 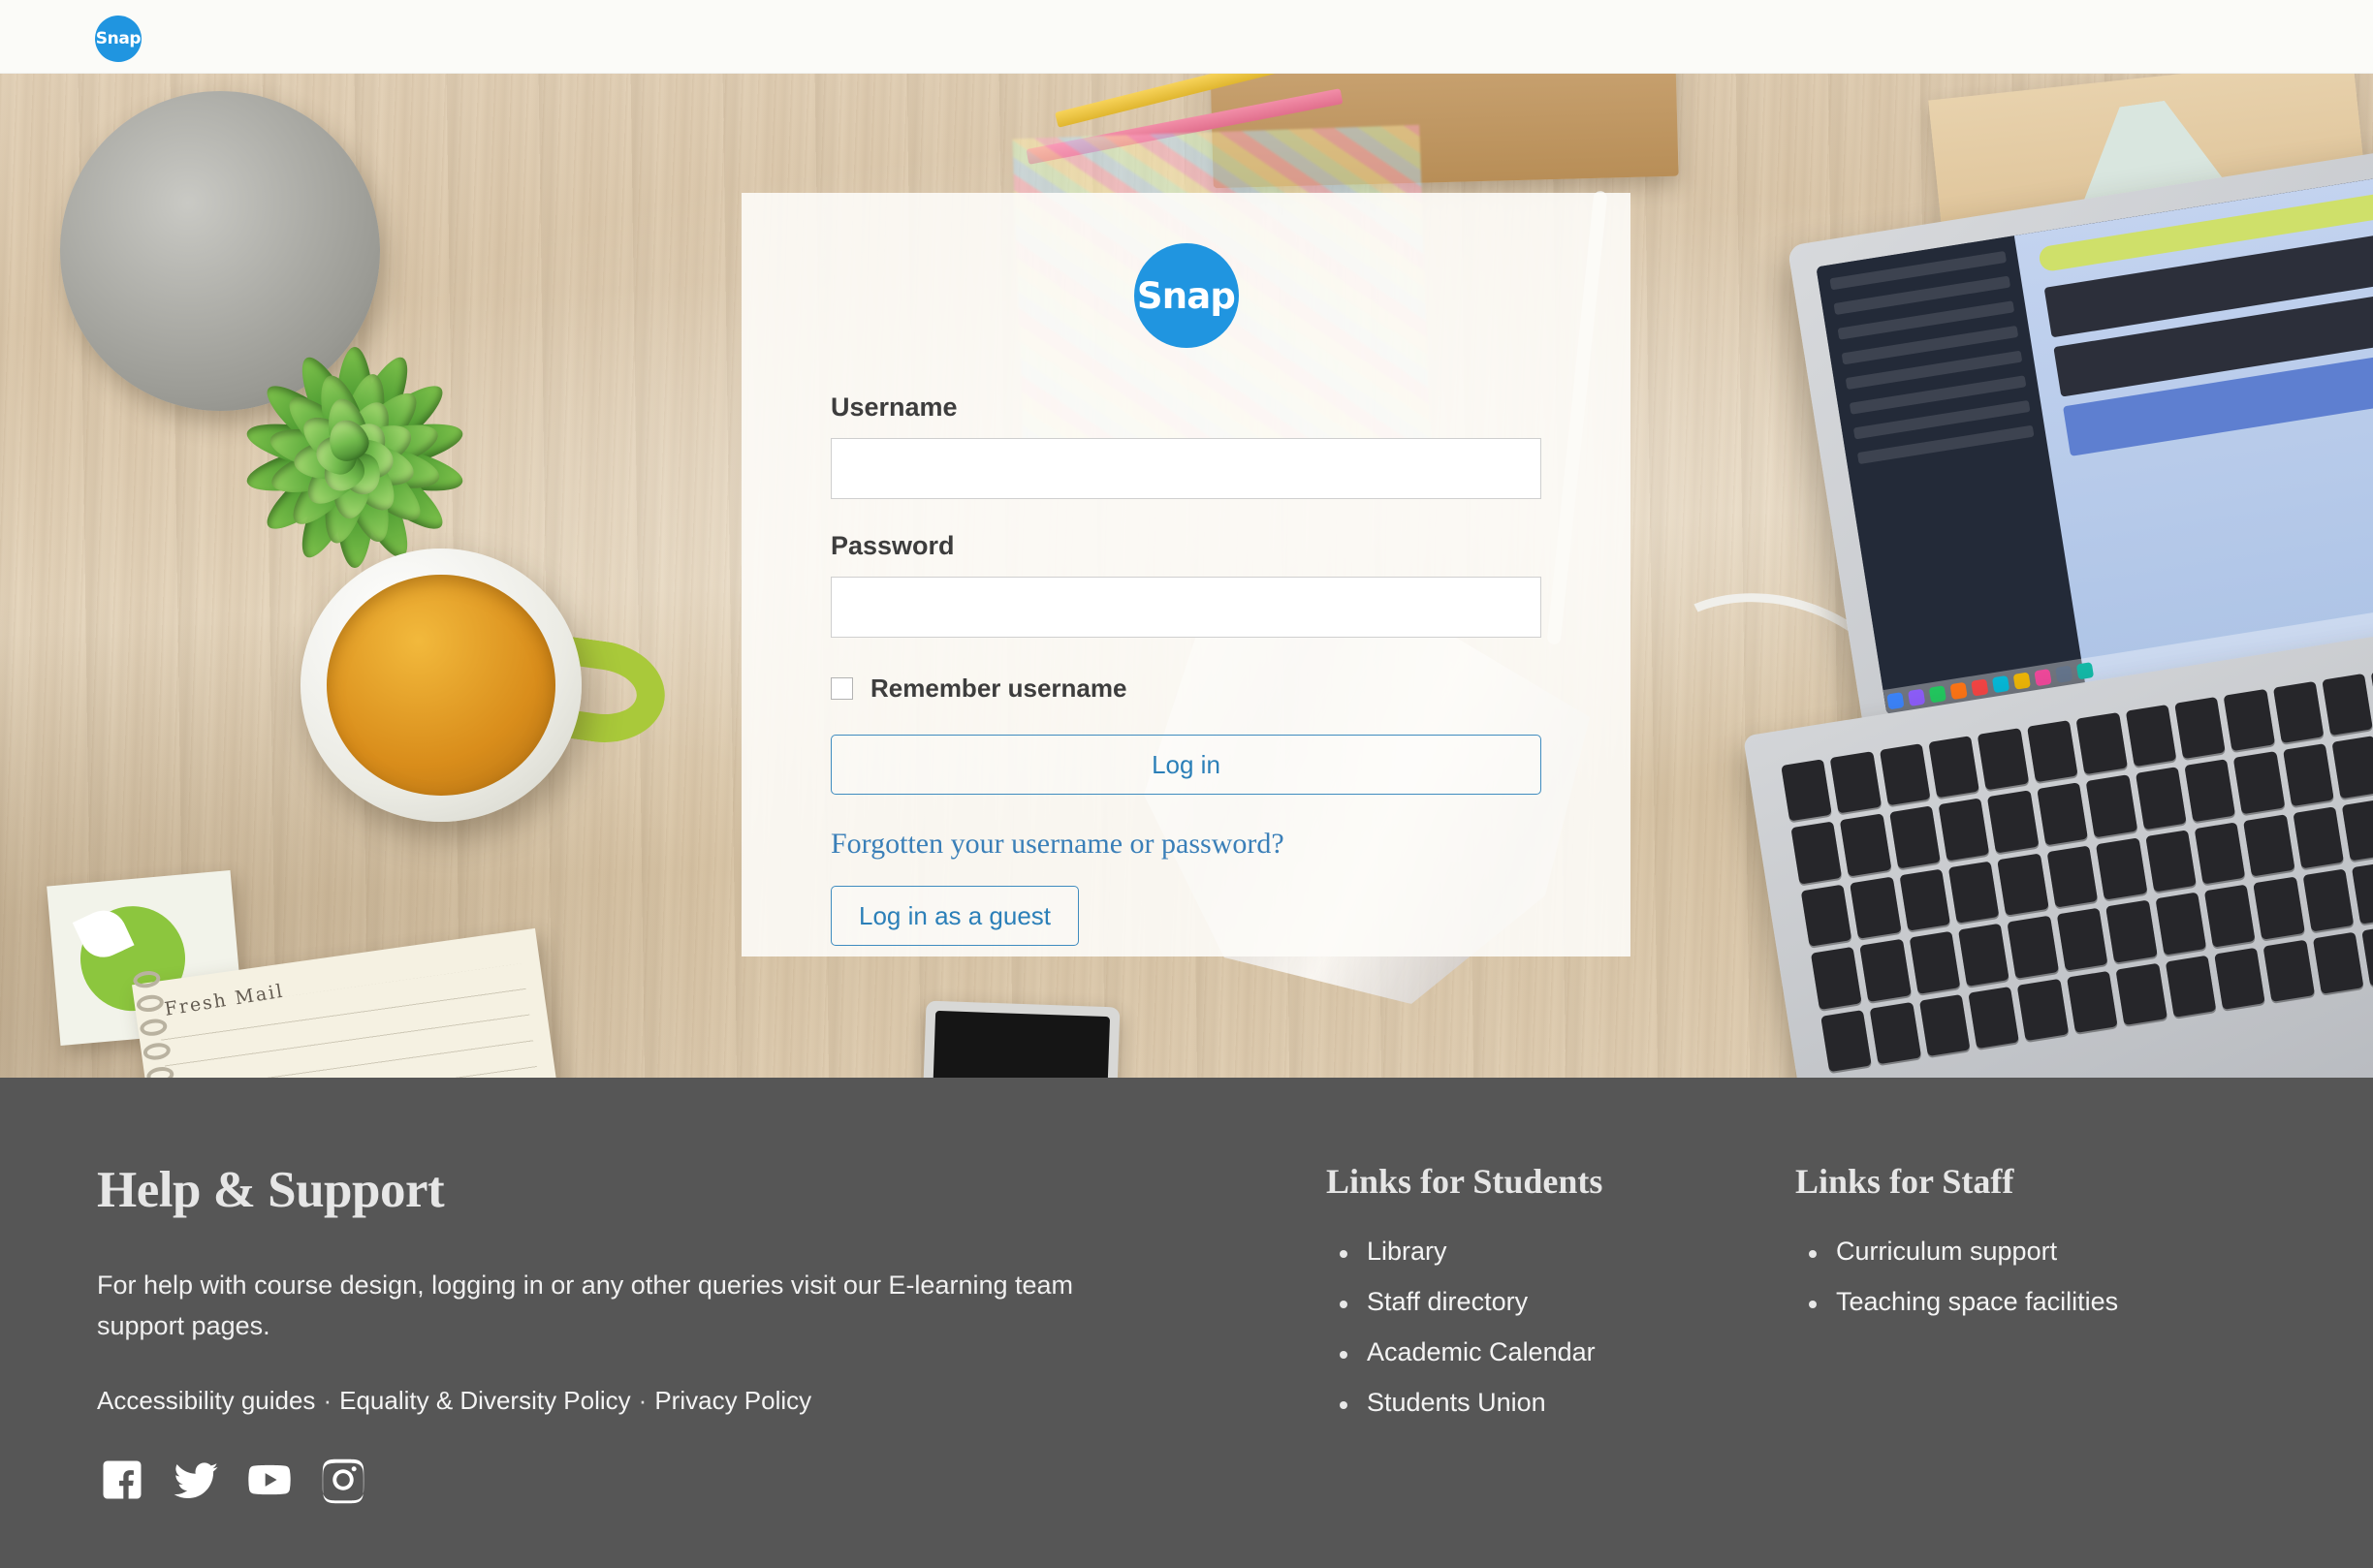 I want to click on guest-login-button: Log in as a guest, so click(x=955, y=916).